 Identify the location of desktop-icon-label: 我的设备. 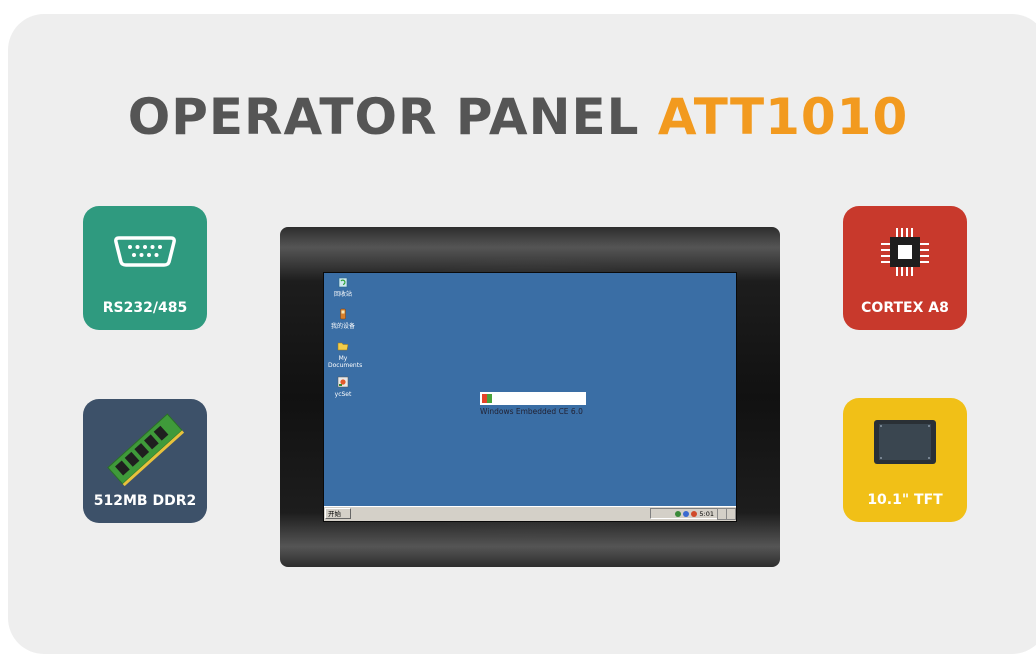
(342, 326).